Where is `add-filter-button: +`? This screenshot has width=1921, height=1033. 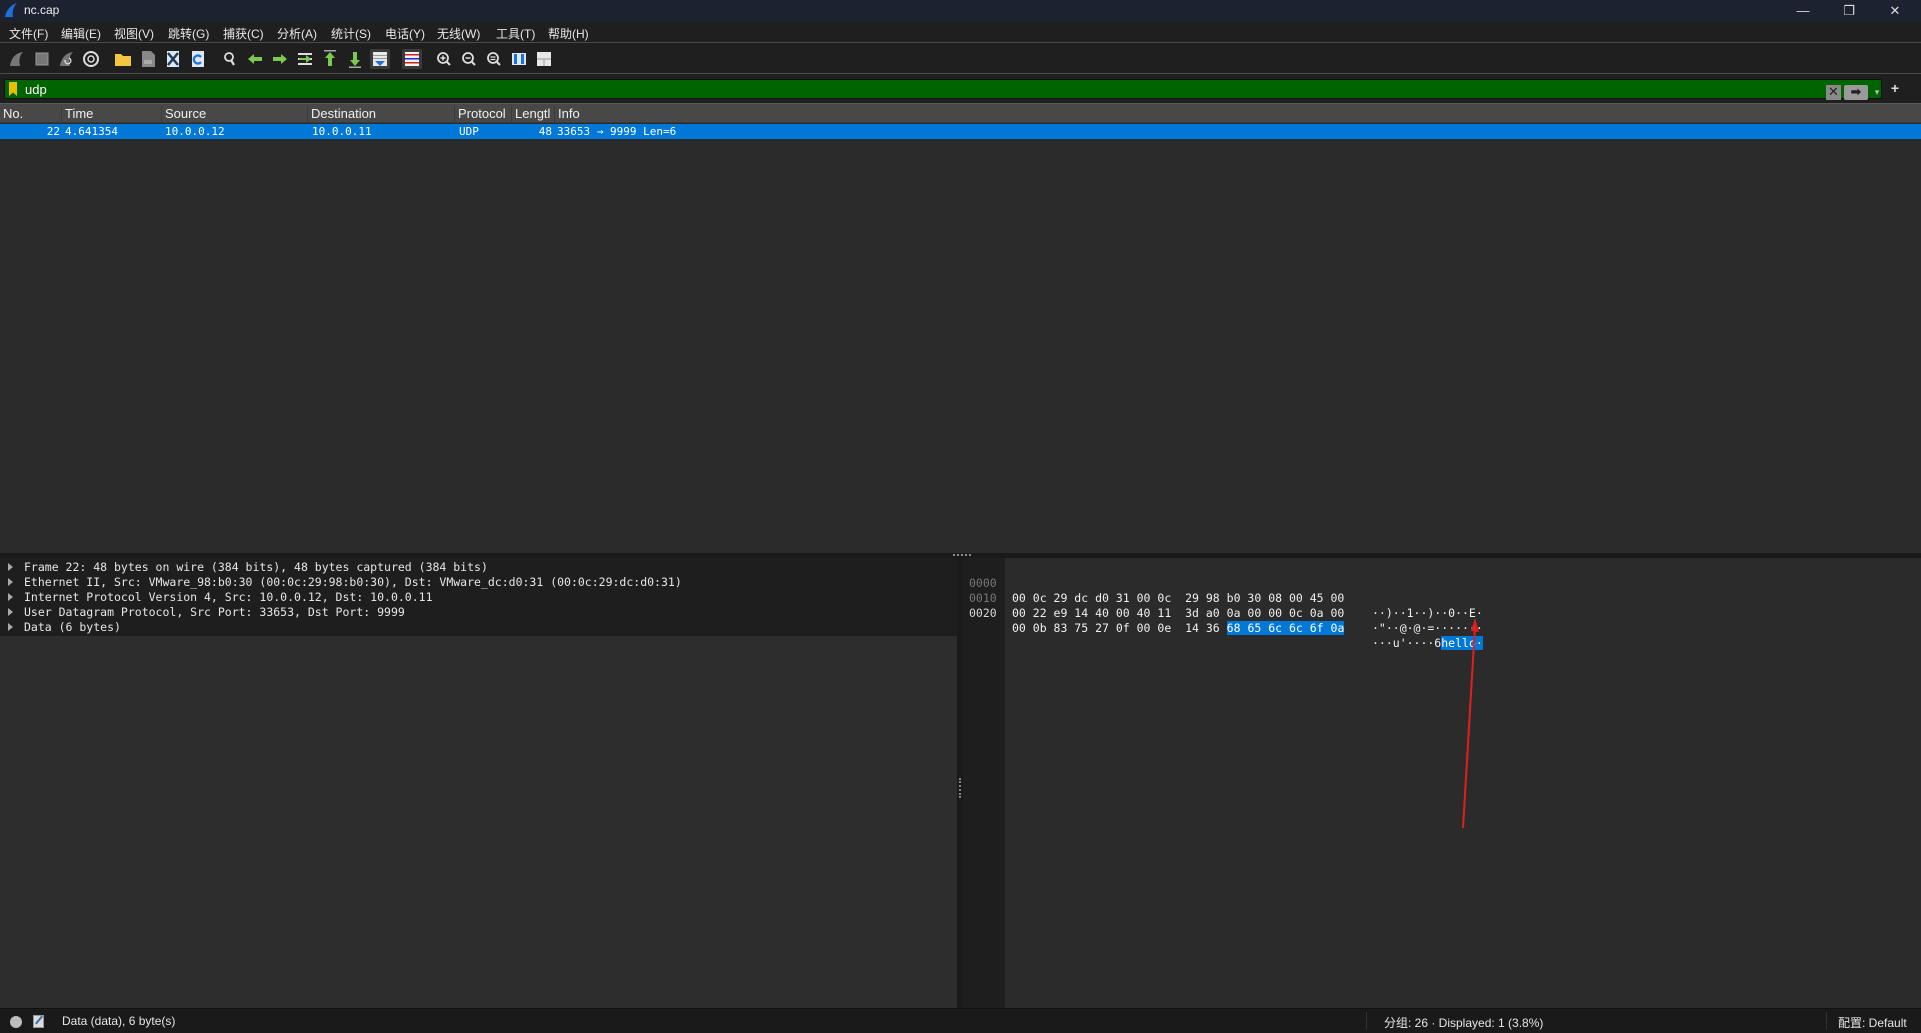
add-filter-button: + is located at coordinates (1895, 88).